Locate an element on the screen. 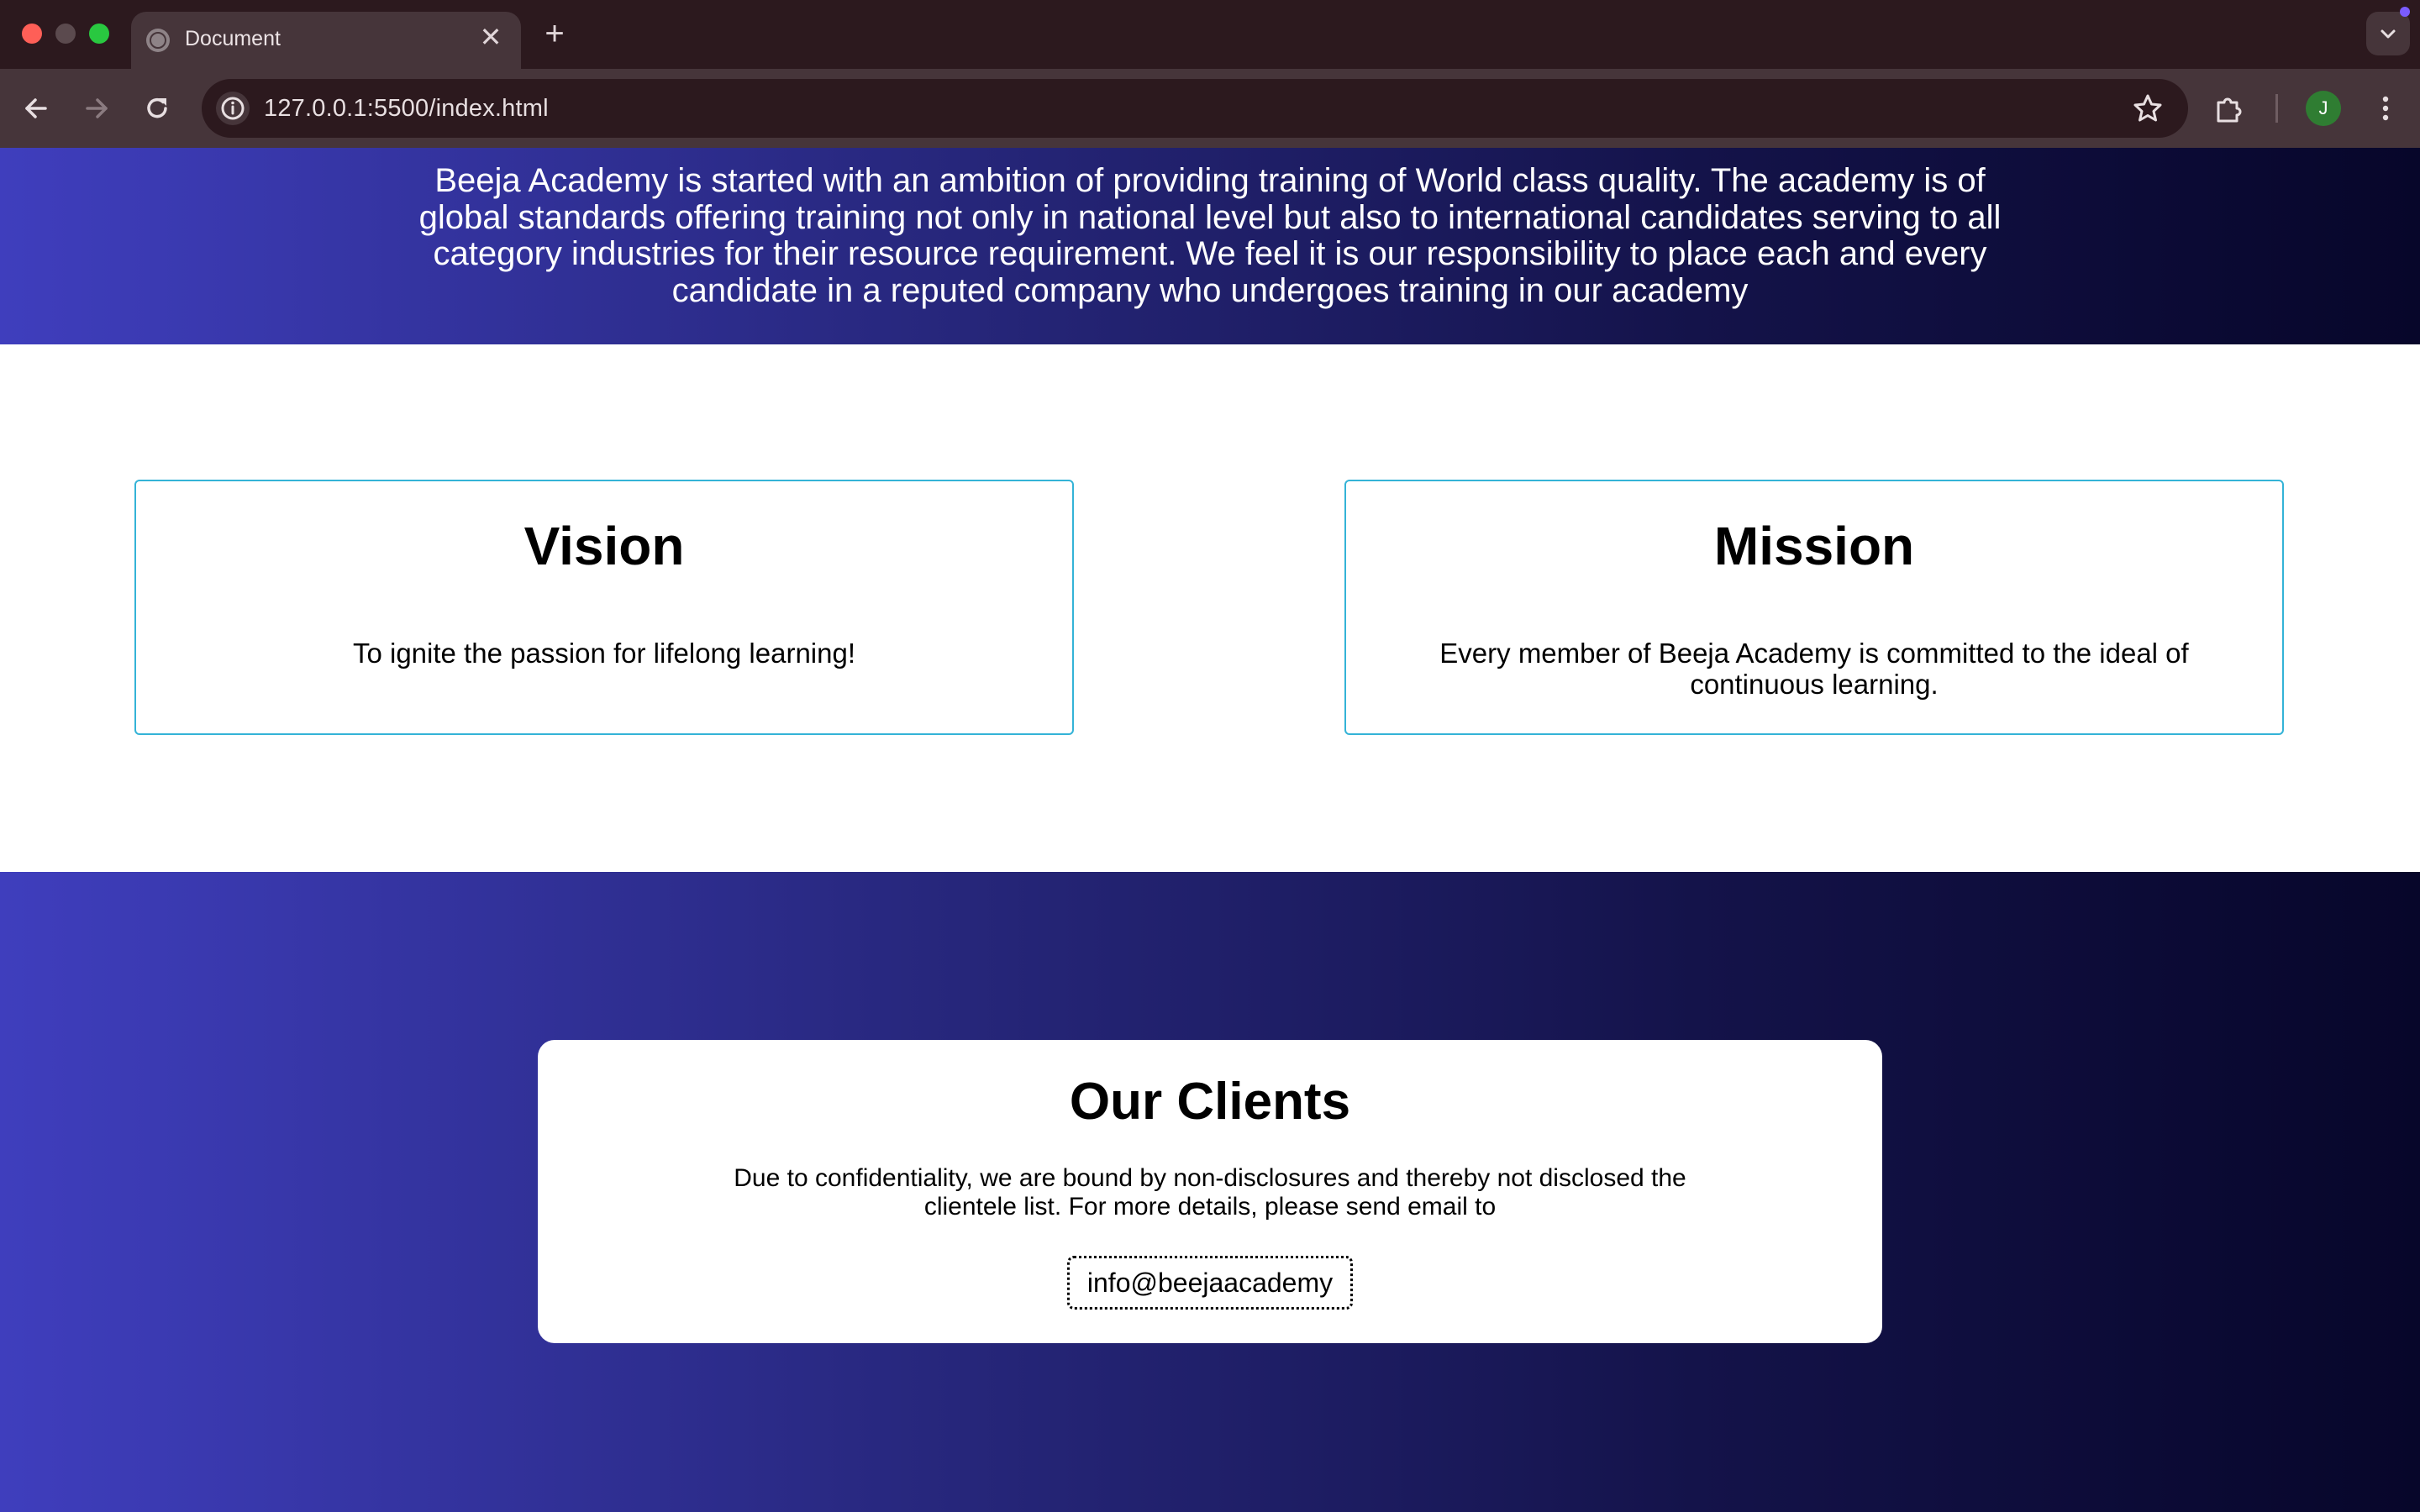  maximize-window-button is located at coordinates (99, 34).